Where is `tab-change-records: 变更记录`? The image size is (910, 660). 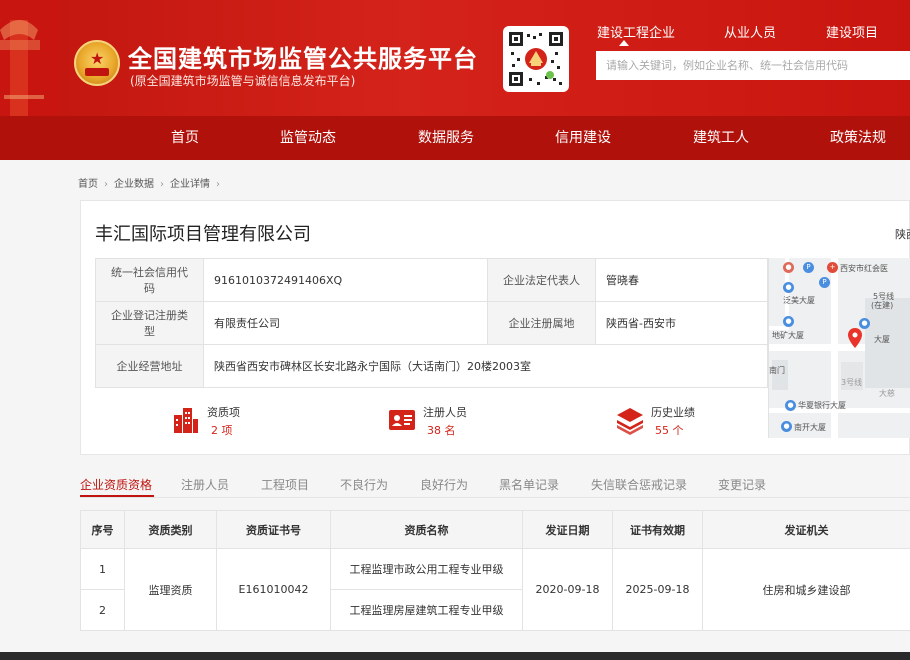 tab-change-records: 变更记录 is located at coordinates (742, 484).